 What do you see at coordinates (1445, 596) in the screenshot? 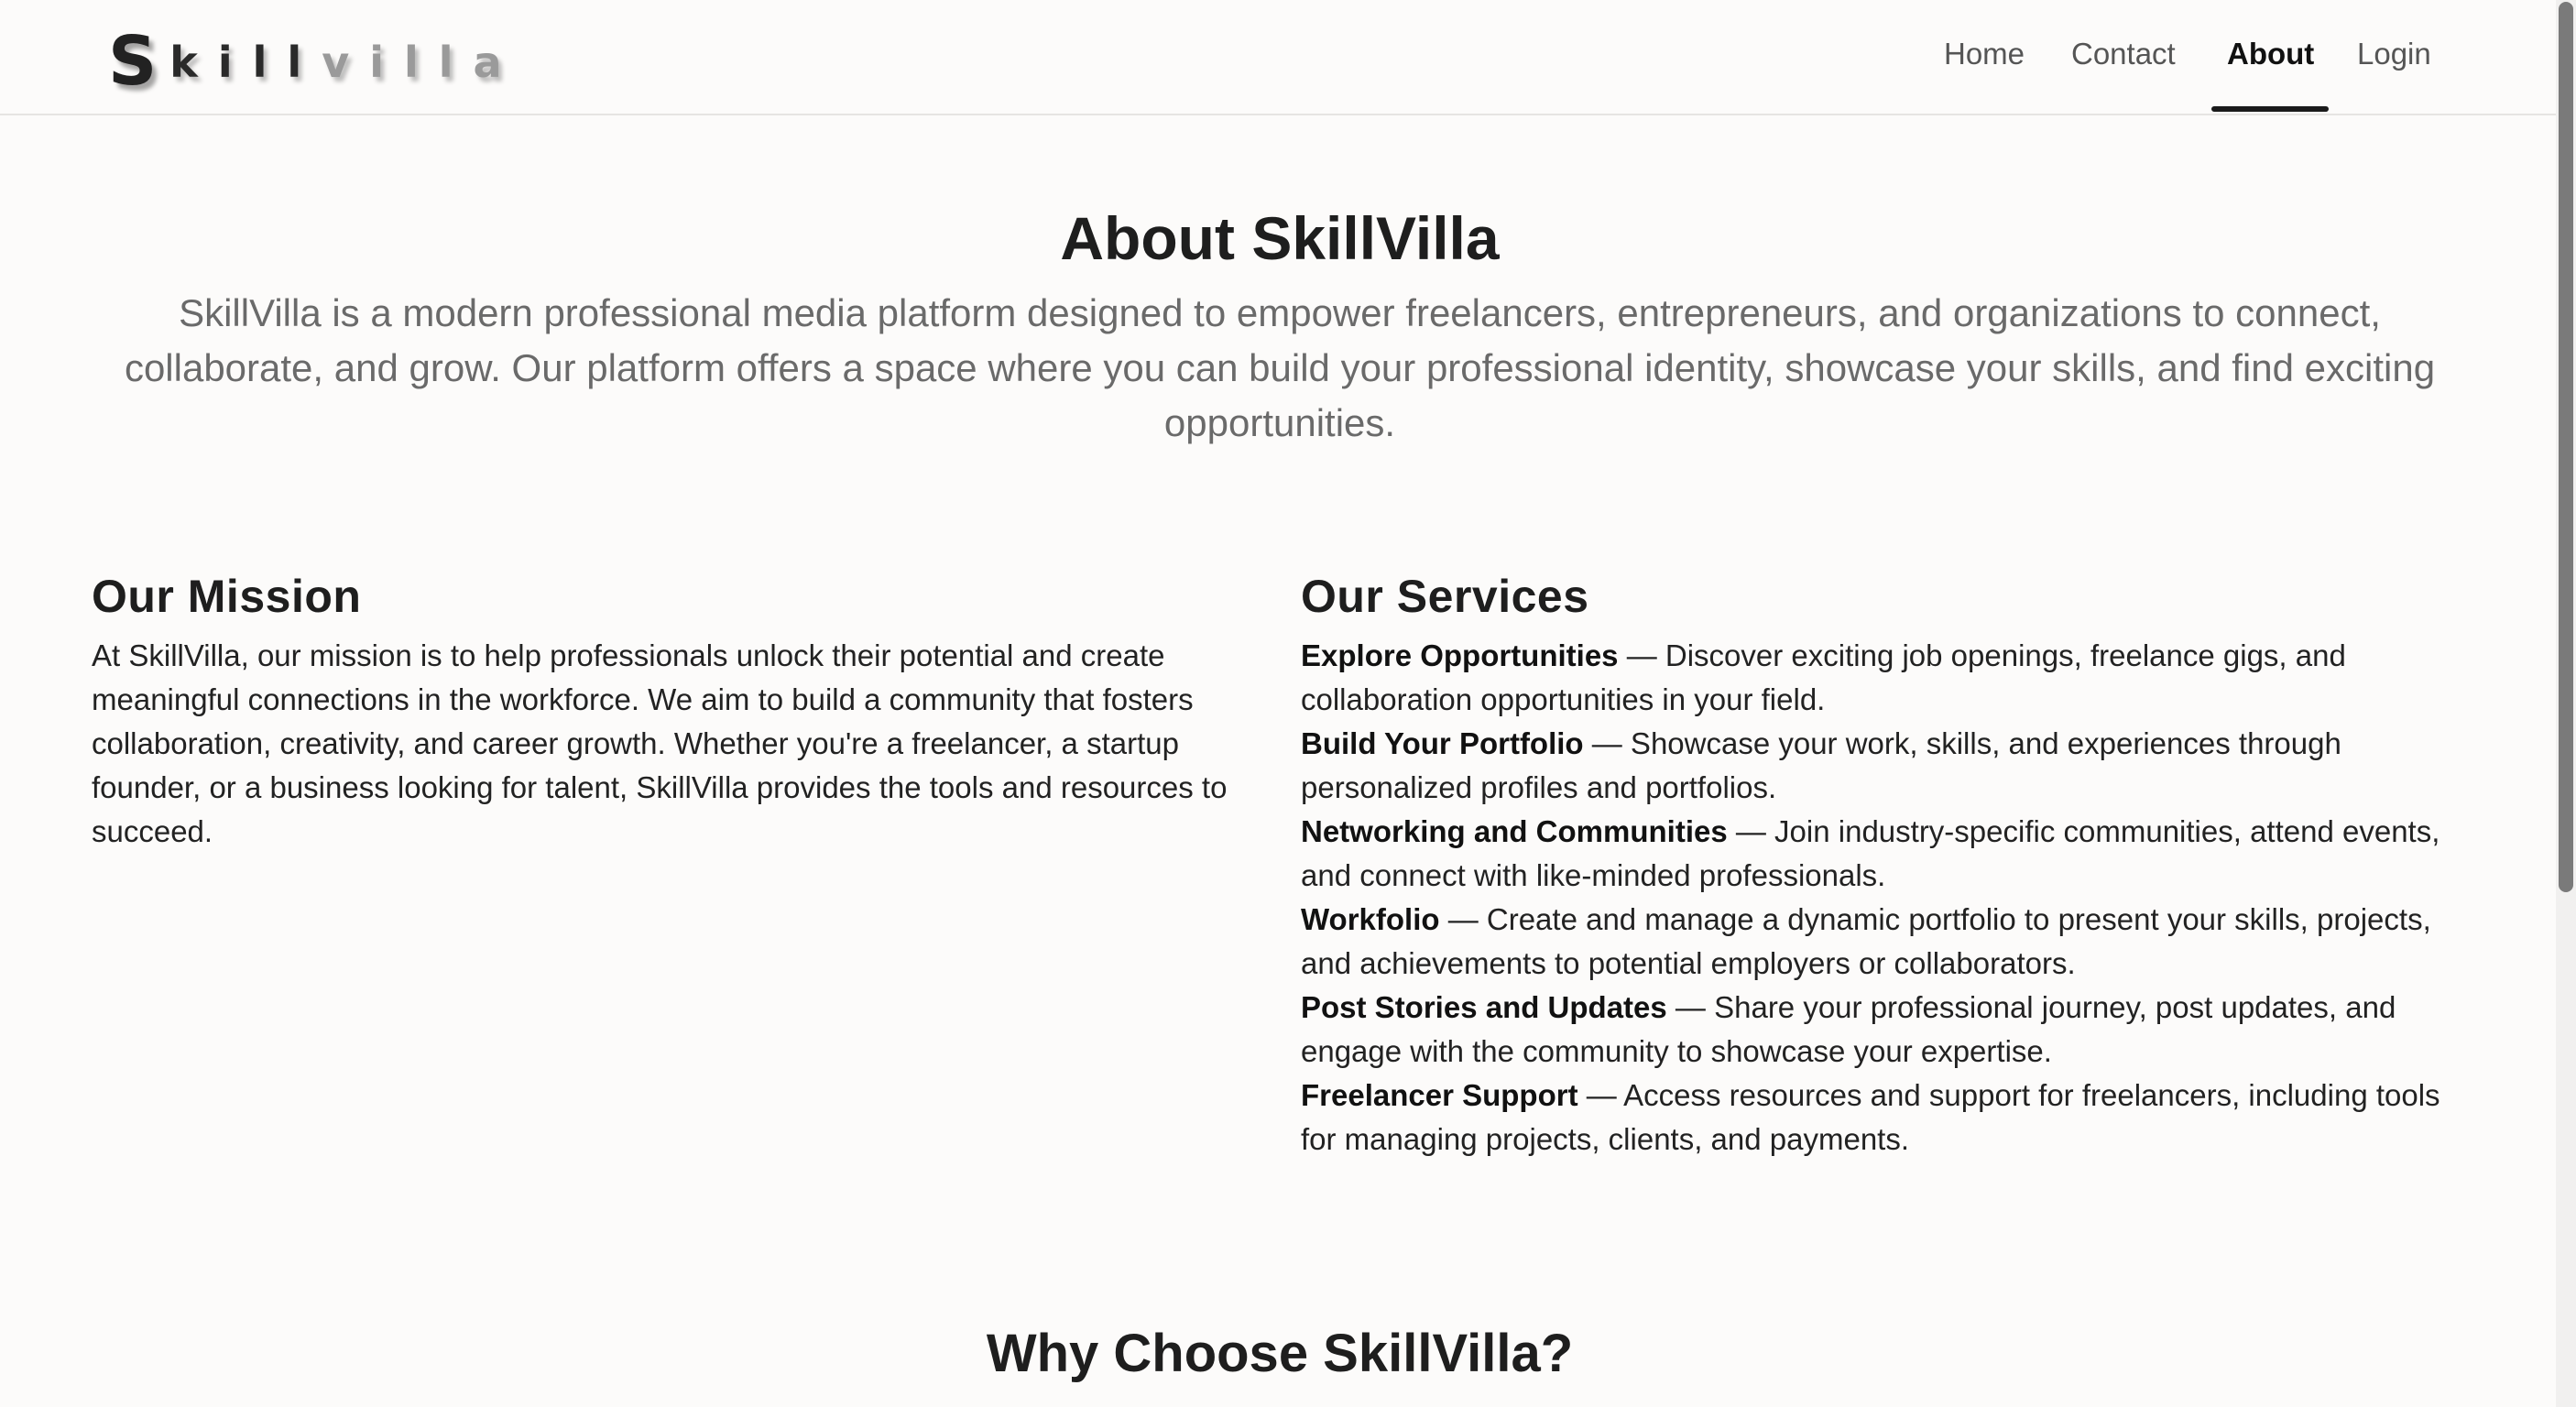
I see `services-heading: Our Services` at bounding box center [1445, 596].